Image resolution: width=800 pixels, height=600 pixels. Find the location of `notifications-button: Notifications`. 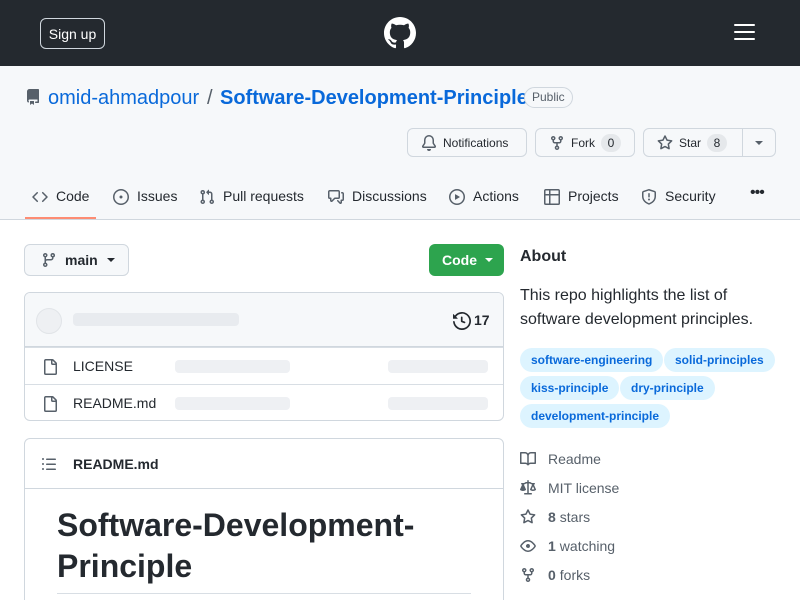

notifications-button: Notifications is located at coordinates (467, 142).